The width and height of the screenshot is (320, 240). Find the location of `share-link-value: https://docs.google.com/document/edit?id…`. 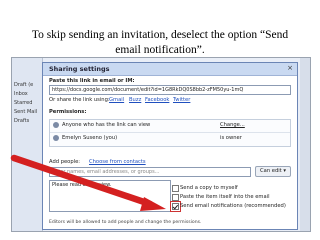

share-link-value: https://docs.google.com/document/edit?id… is located at coordinates (148, 90).